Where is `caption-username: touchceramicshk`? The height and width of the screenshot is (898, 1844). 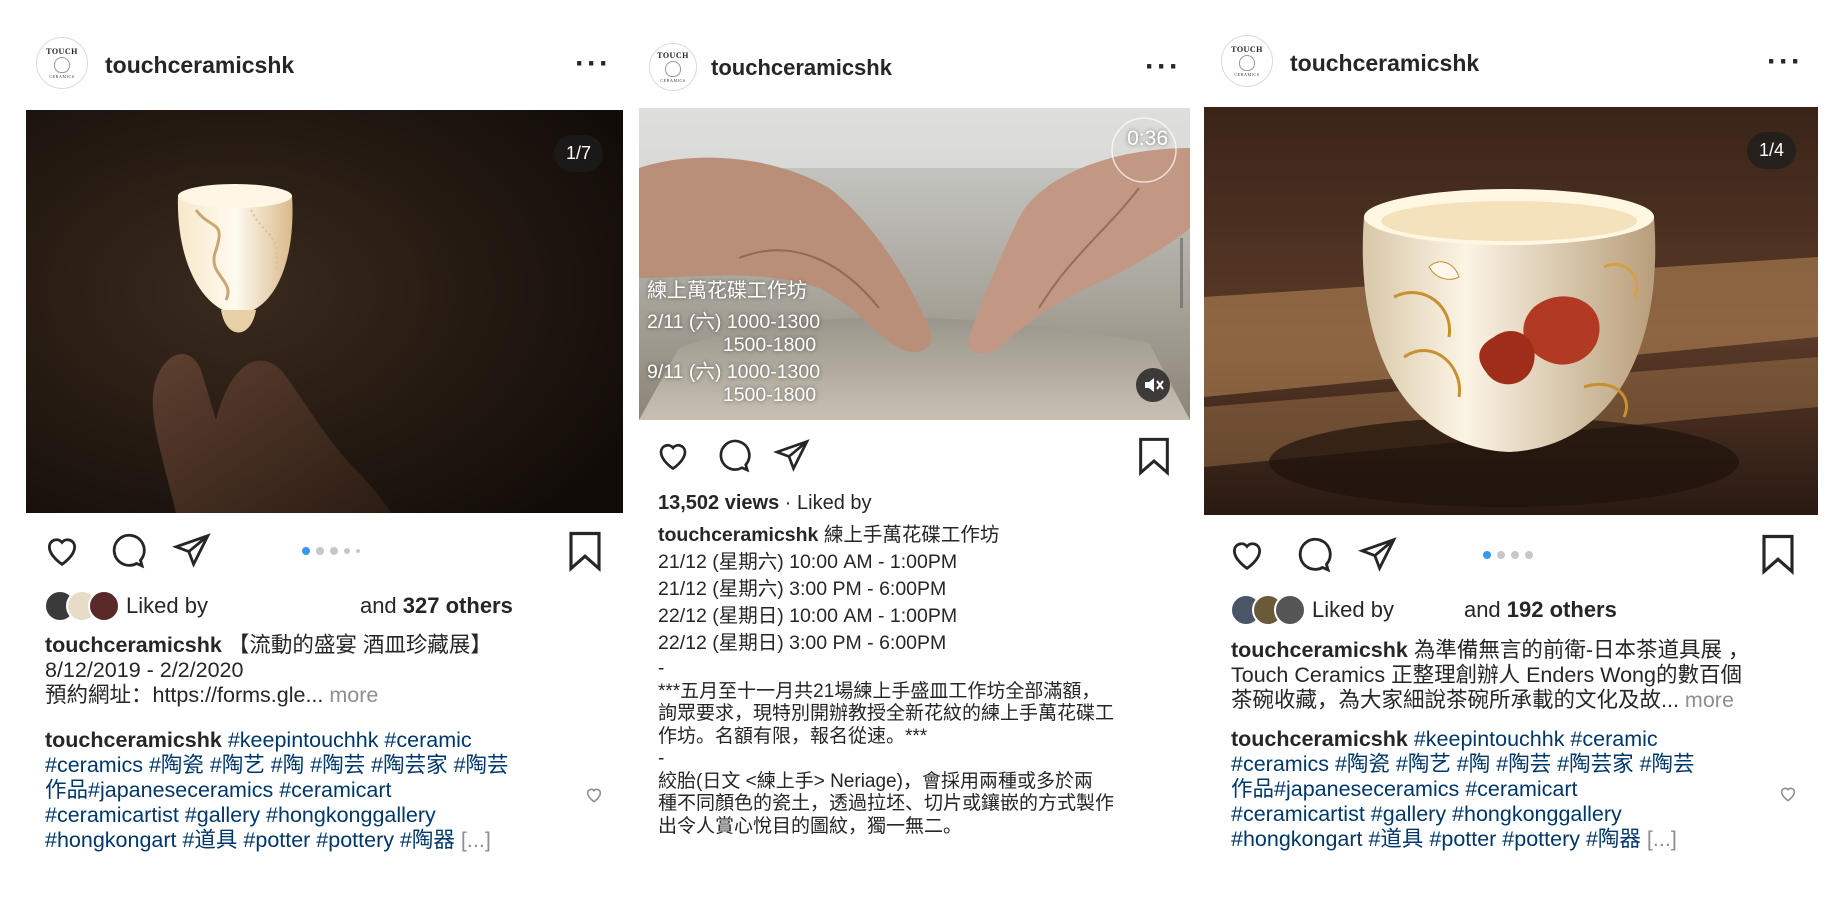 caption-username: touchceramicshk is located at coordinates (1319, 650).